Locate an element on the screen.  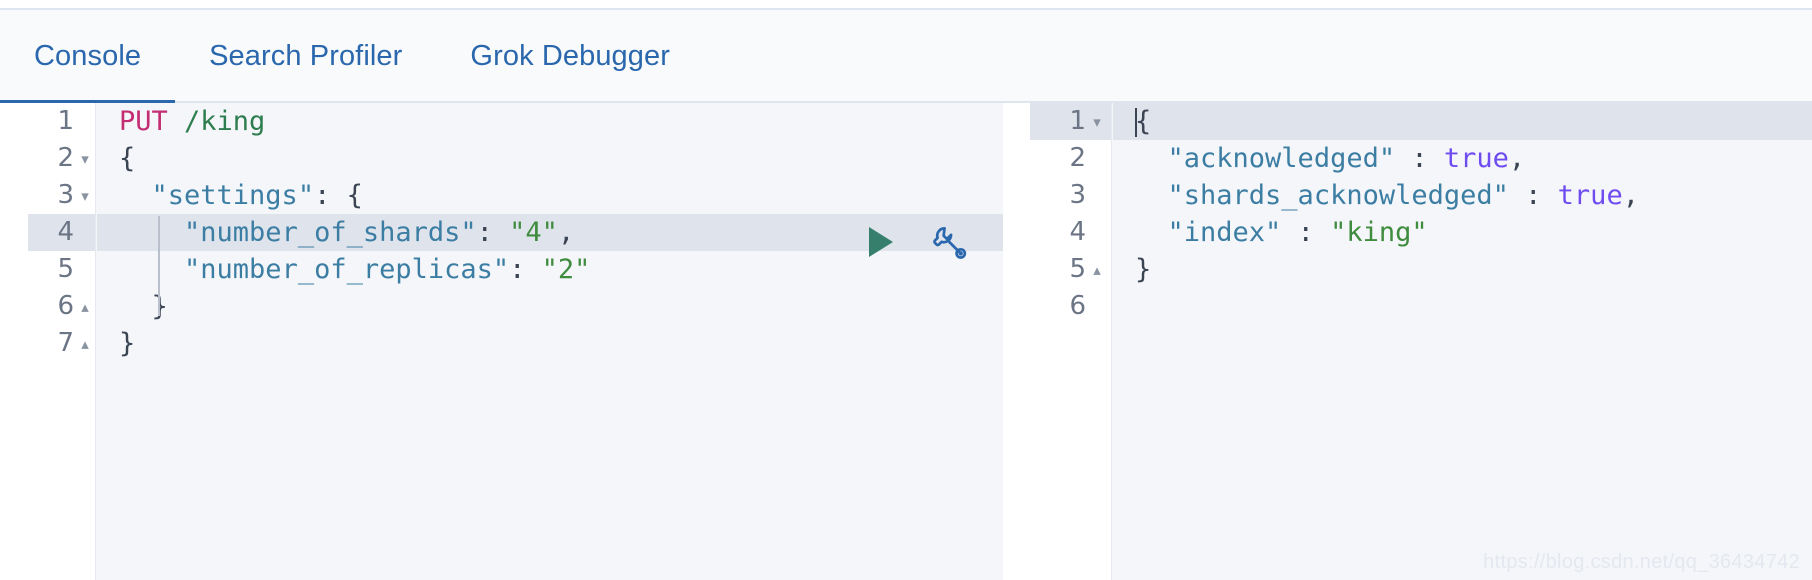
play-icon is located at coordinates (881, 242).